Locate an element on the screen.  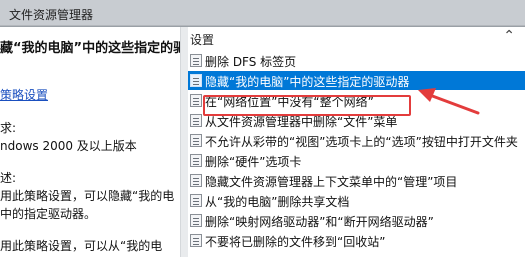
setting-label: 不要将已删除的文件移到“回收站” is located at coordinates (295, 242).